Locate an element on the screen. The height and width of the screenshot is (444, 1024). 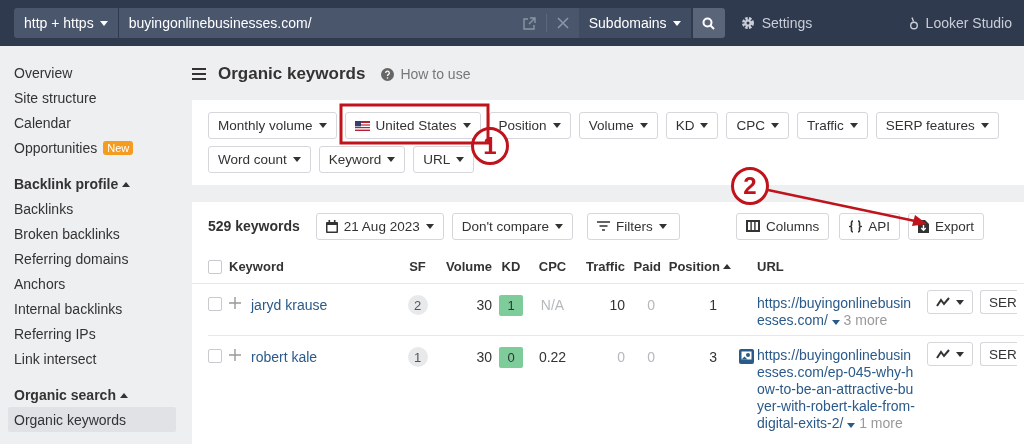
export-button: Export is located at coordinates (946, 226).